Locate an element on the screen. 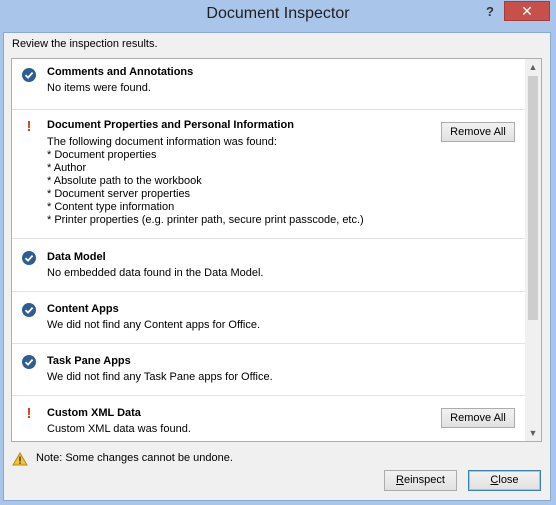  section-text: No items were found. is located at coordinates (99, 88).